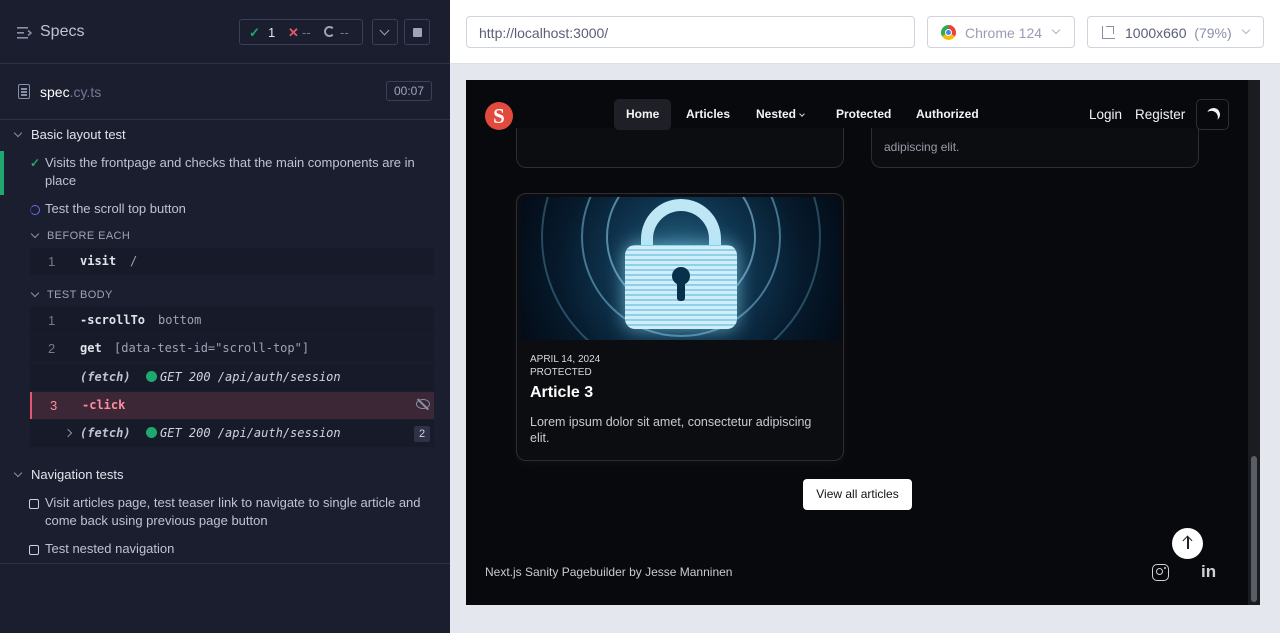 Image resolution: width=1280 pixels, height=633 pixels. What do you see at coordinates (225, 92) in the screenshot?
I see `spec-file-row: spec.cy.ts 00:07` at bounding box center [225, 92].